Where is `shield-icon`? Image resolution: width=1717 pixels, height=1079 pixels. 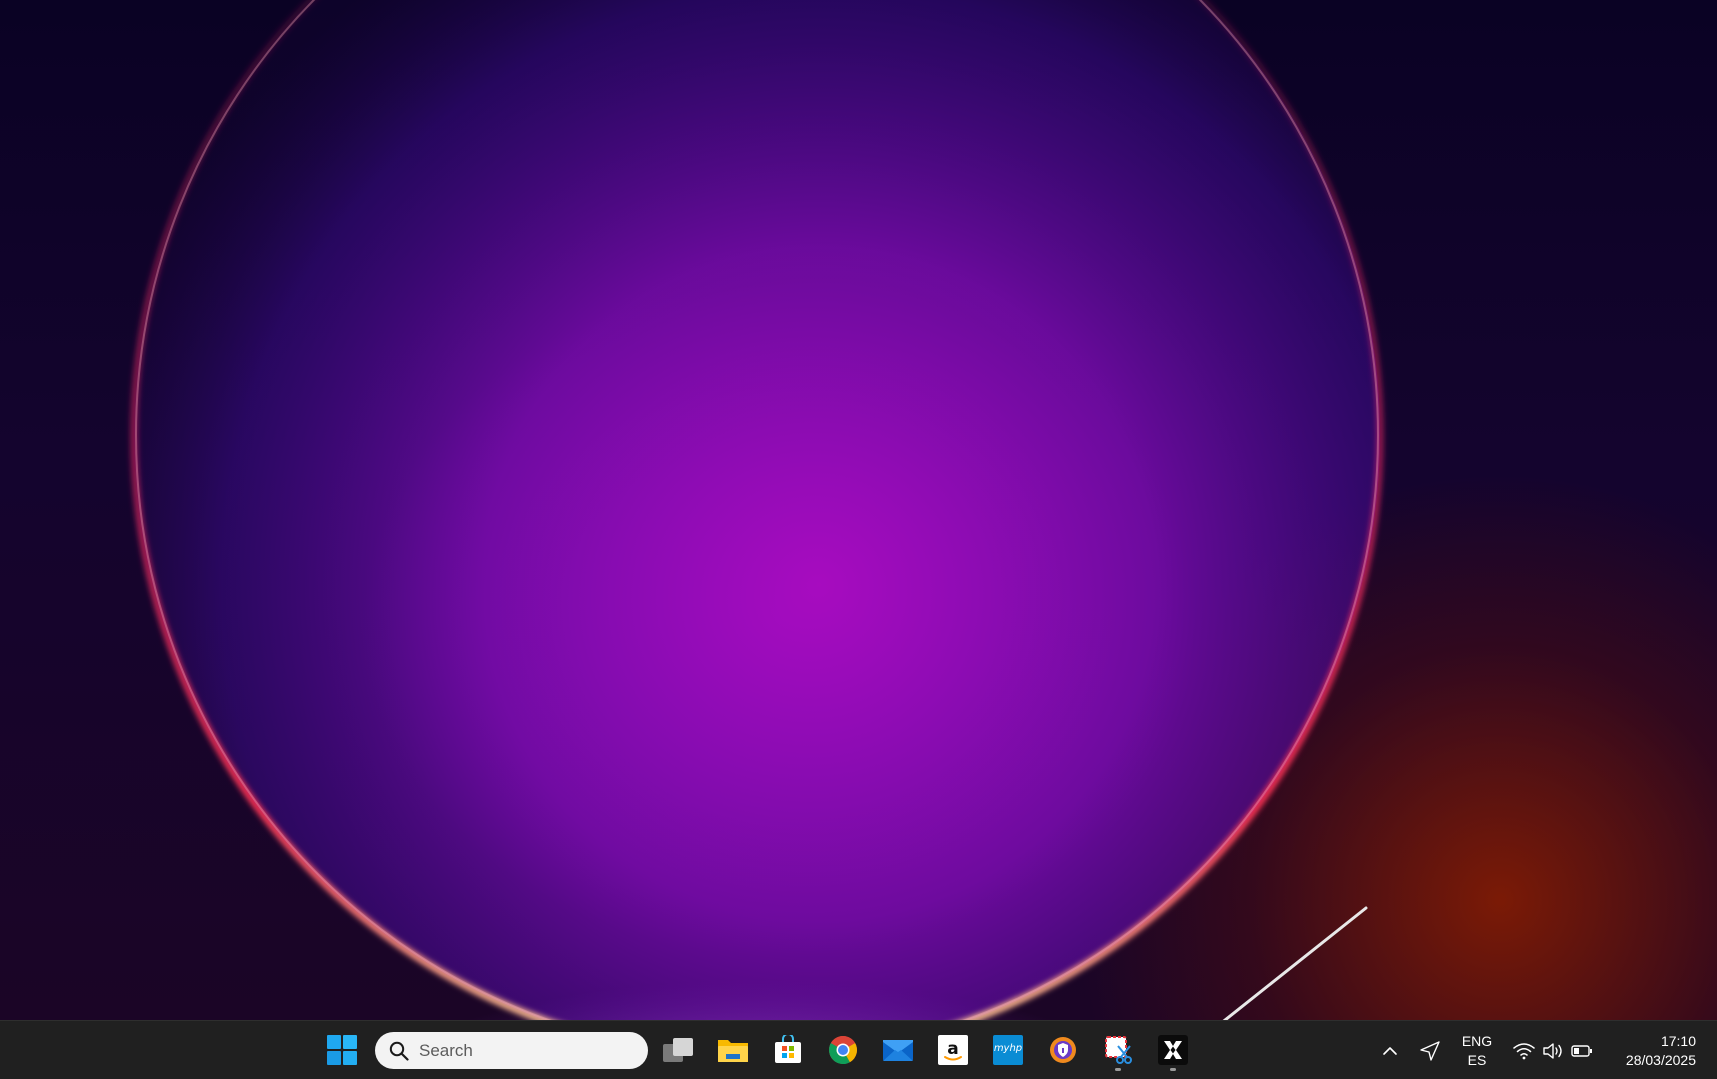
shield-icon is located at coordinates (1063, 1050).